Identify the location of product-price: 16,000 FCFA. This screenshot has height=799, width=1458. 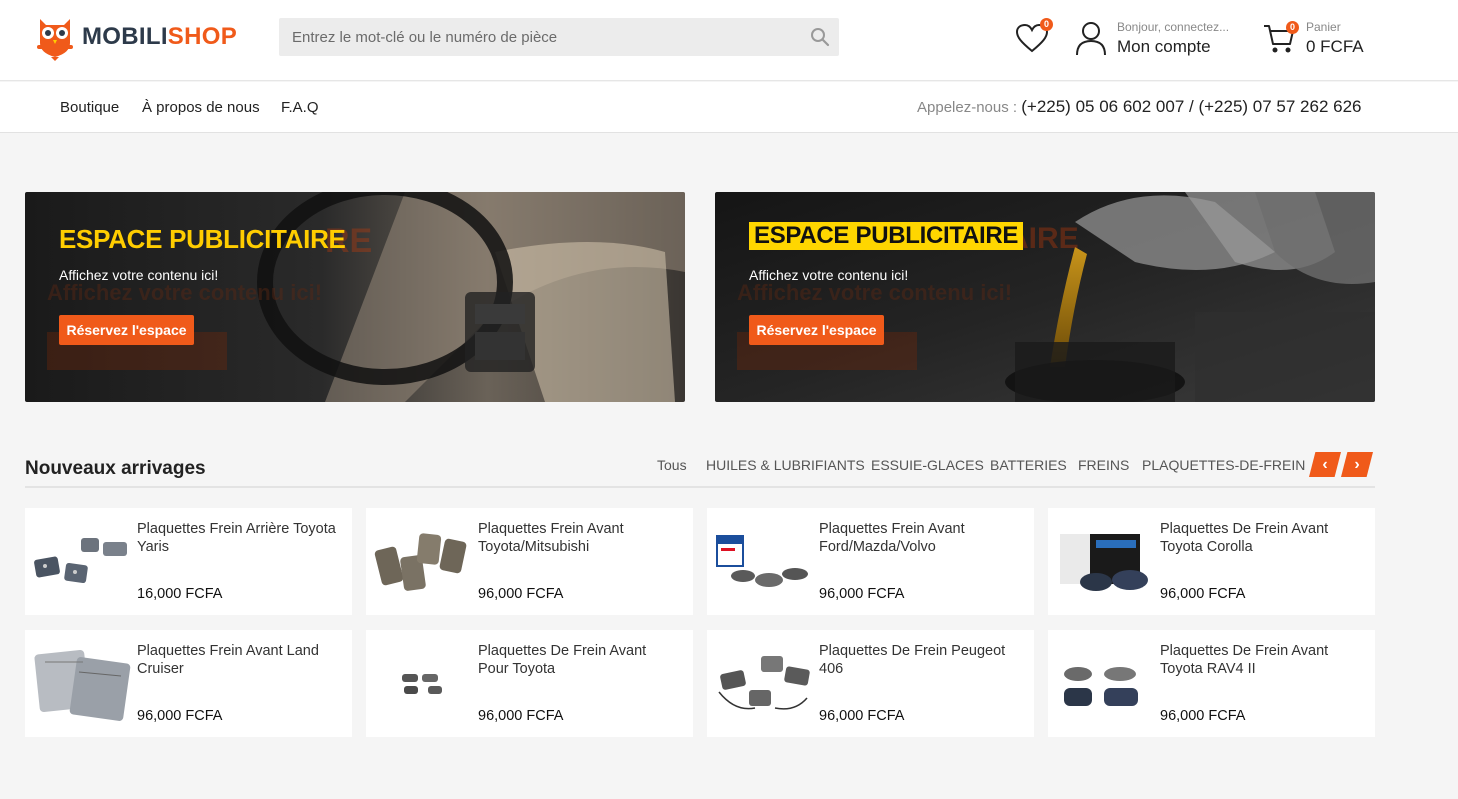
(180, 594).